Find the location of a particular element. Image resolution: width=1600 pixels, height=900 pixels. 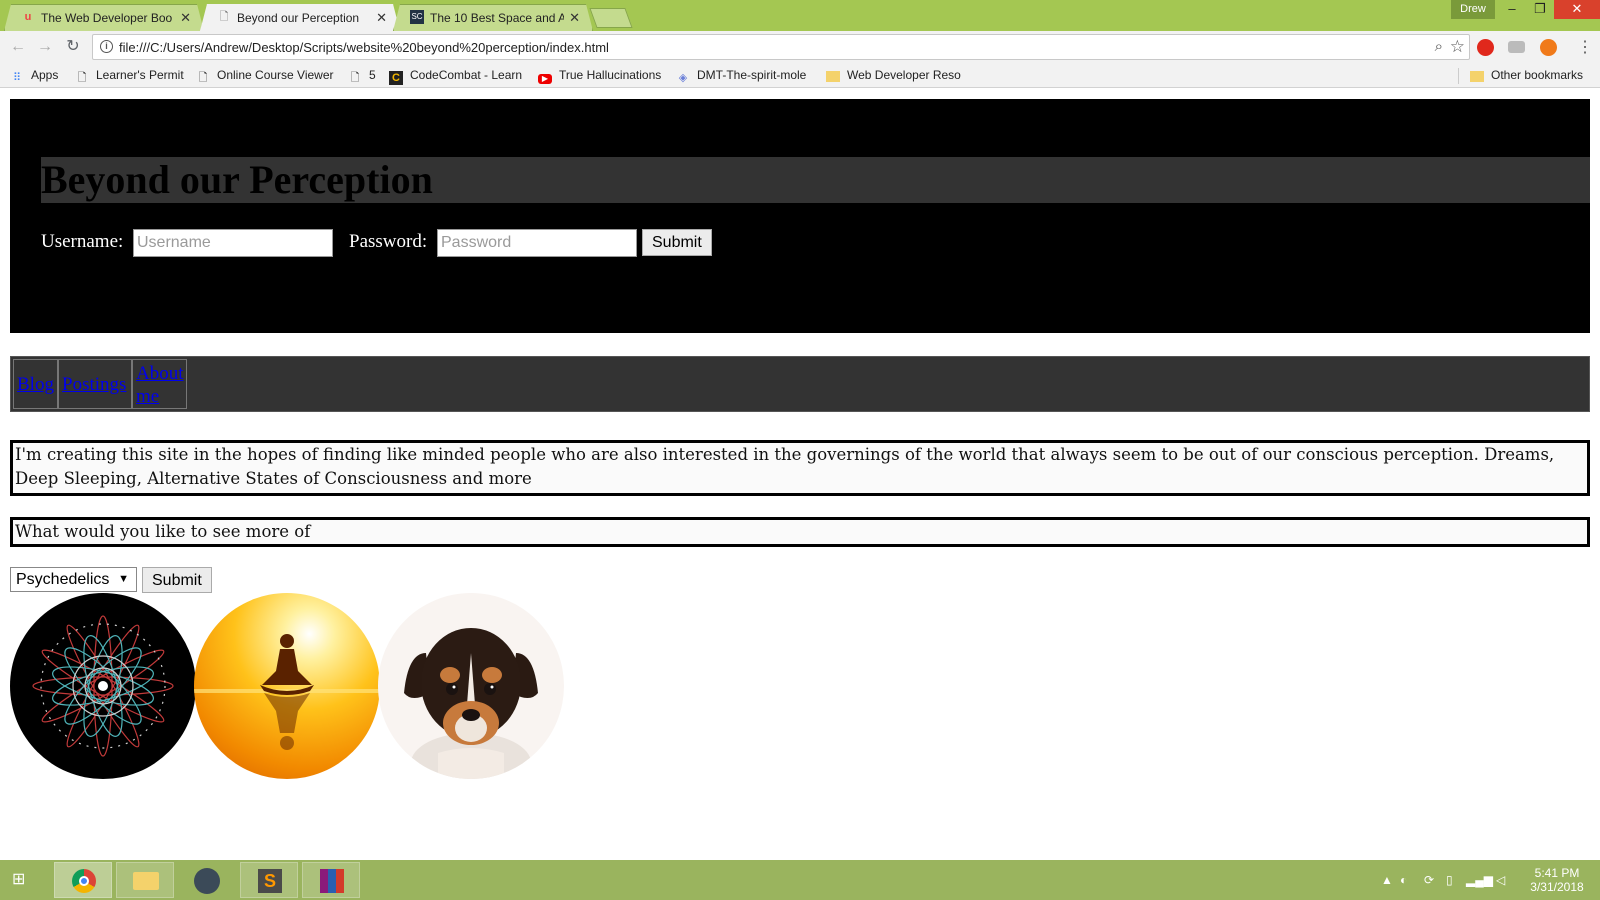

sublime-taskbar-icon: S is located at coordinates (269, 880).